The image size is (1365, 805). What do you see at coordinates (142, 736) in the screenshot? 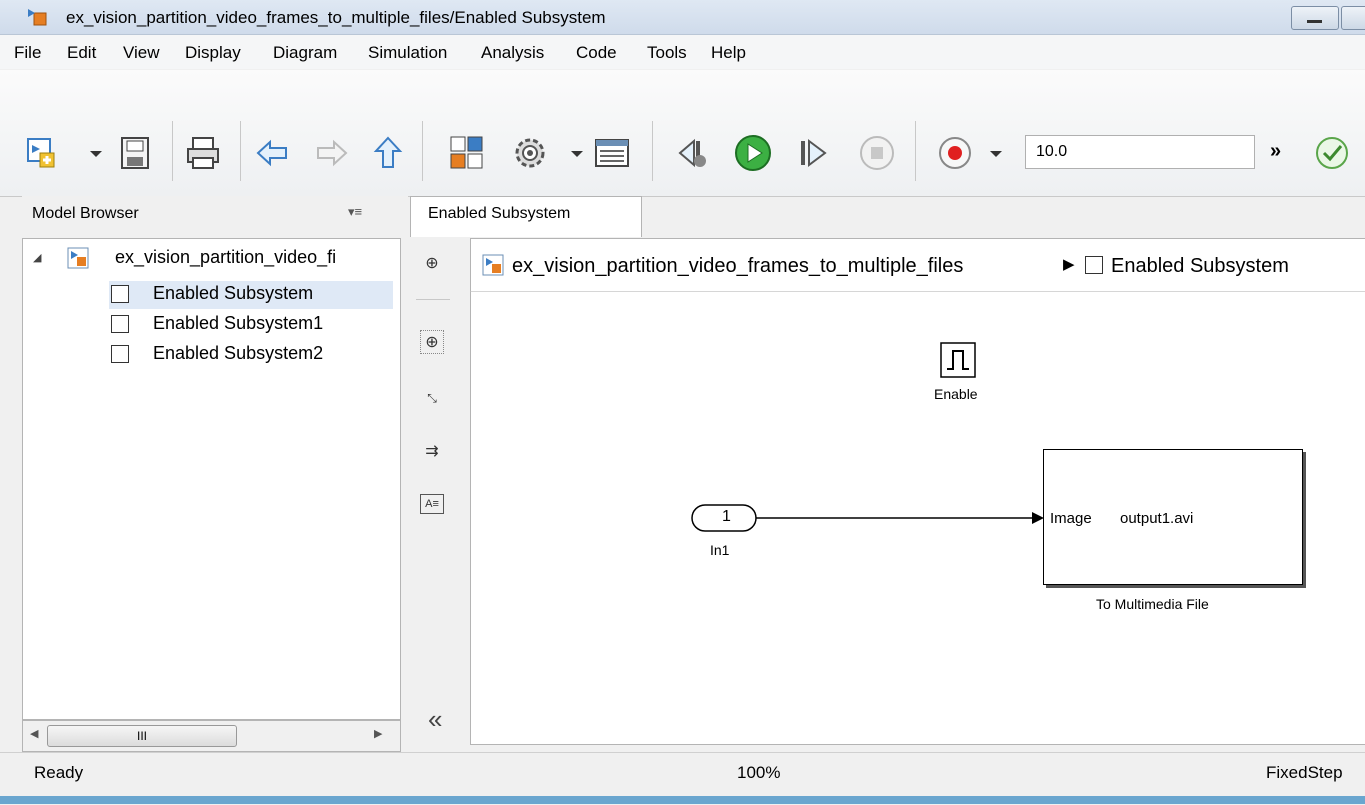
I see `scrollbar-thumb: III` at bounding box center [142, 736].